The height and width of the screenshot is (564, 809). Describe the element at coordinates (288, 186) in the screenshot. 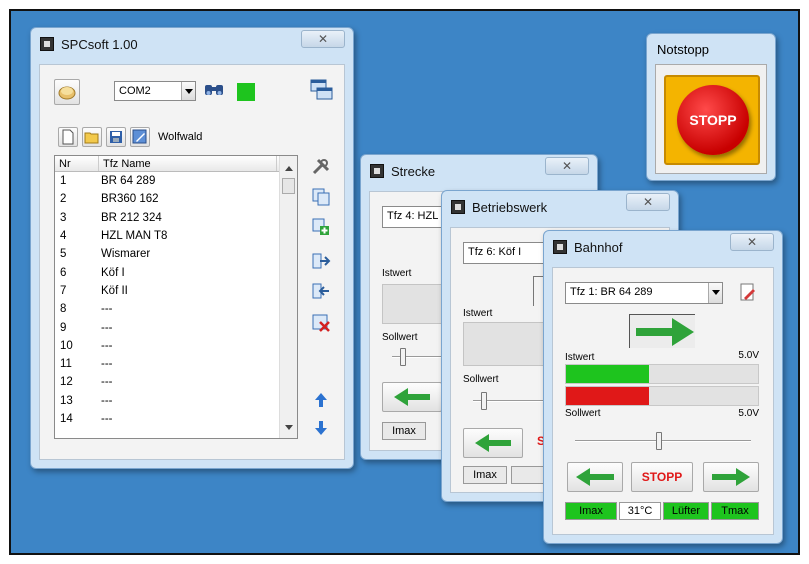

I see `scroll-thumb` at that location.